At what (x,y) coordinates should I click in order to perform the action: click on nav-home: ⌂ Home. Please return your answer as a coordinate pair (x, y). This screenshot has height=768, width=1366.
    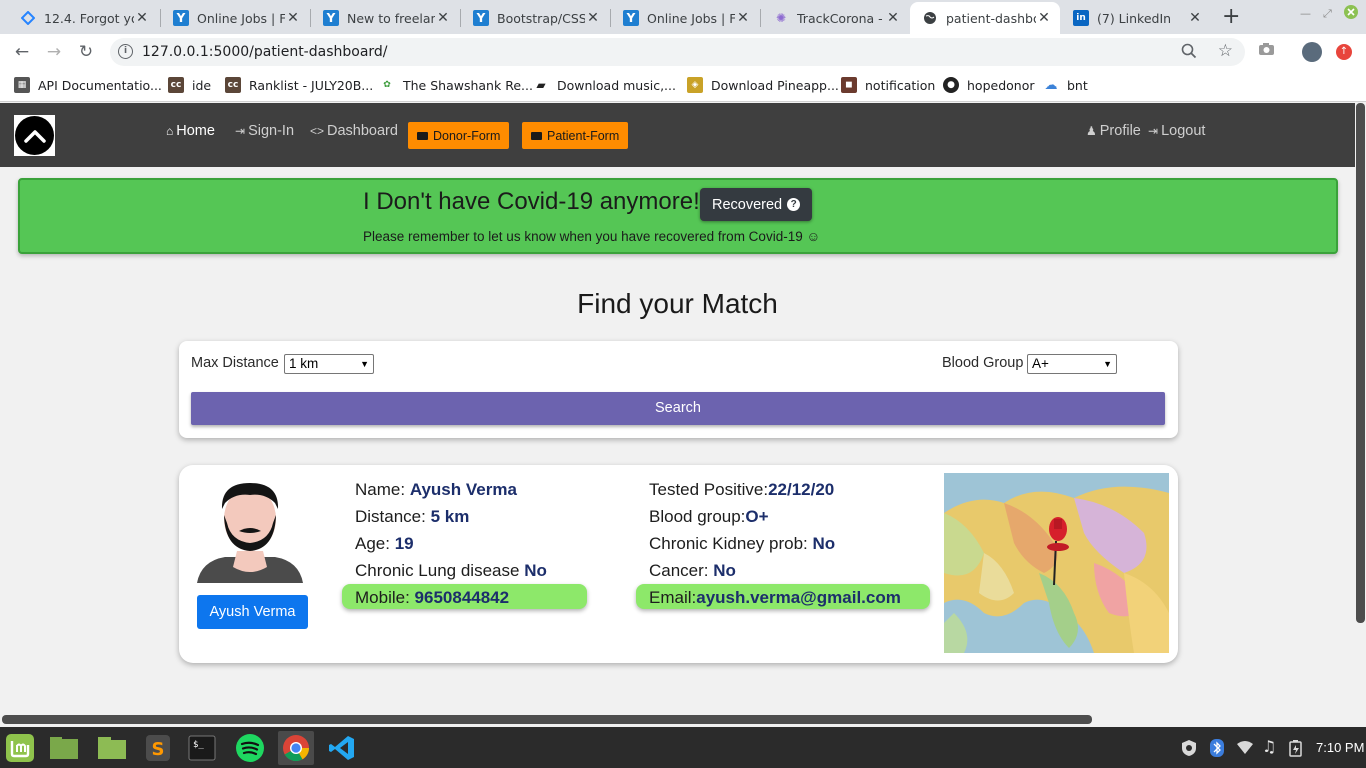
    Looking at the image, I should click on (190, 131).